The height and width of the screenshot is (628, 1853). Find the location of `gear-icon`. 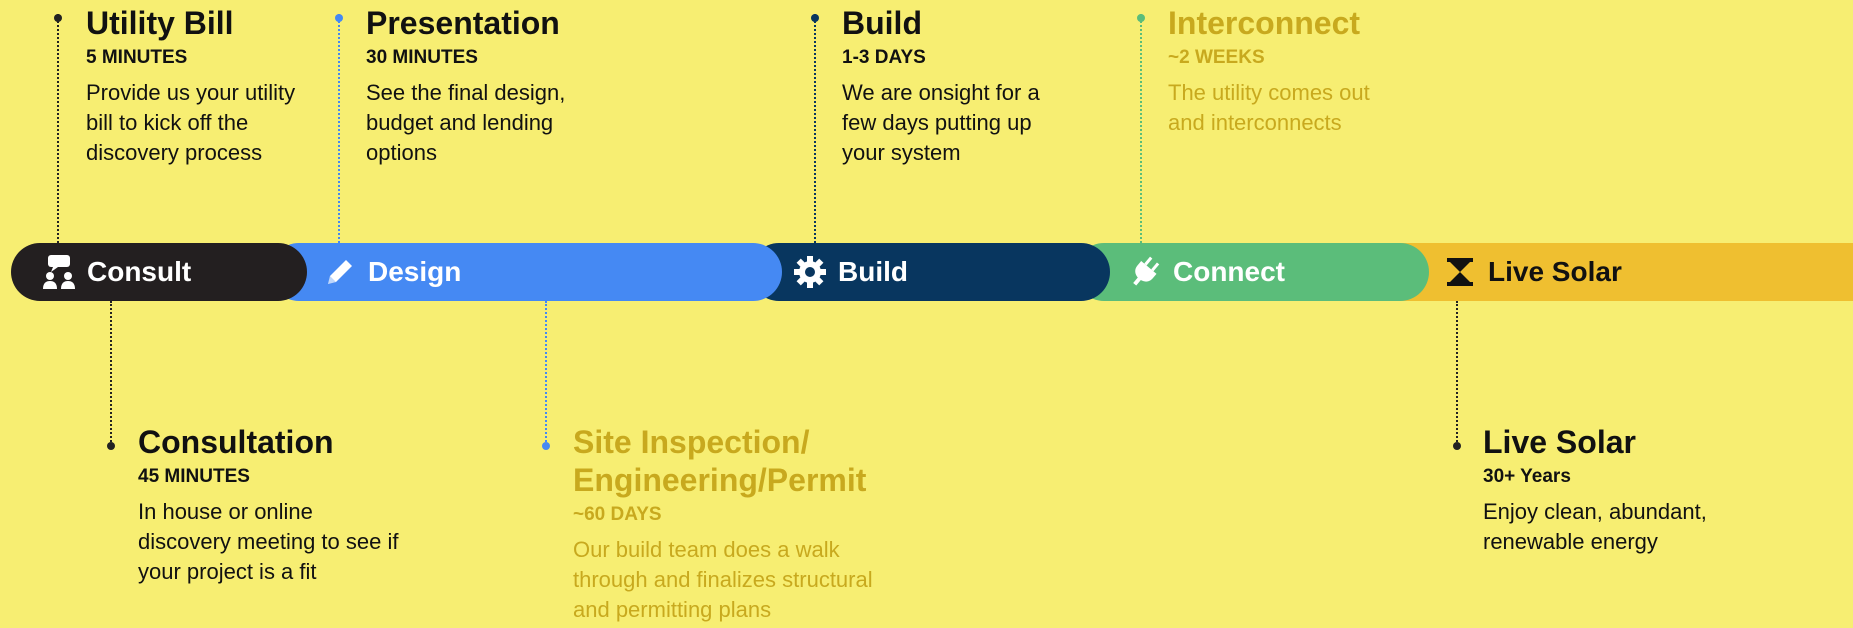

gear-icon is located at coordinates (810, 272).